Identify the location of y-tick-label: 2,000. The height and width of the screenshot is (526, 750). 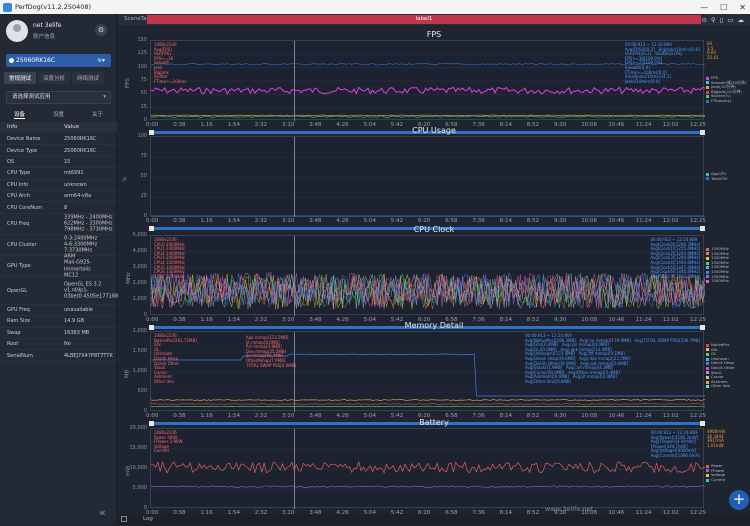
(134, 331).